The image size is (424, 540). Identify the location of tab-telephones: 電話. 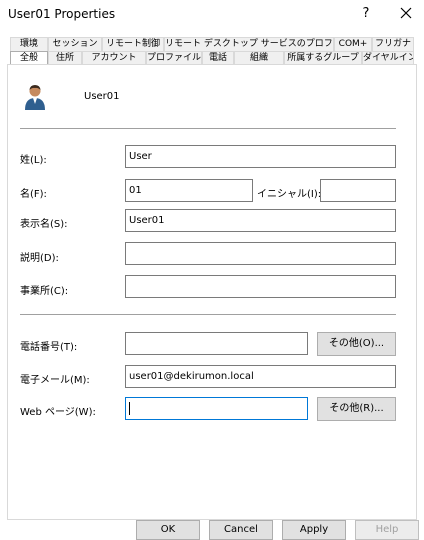
(218, 58).